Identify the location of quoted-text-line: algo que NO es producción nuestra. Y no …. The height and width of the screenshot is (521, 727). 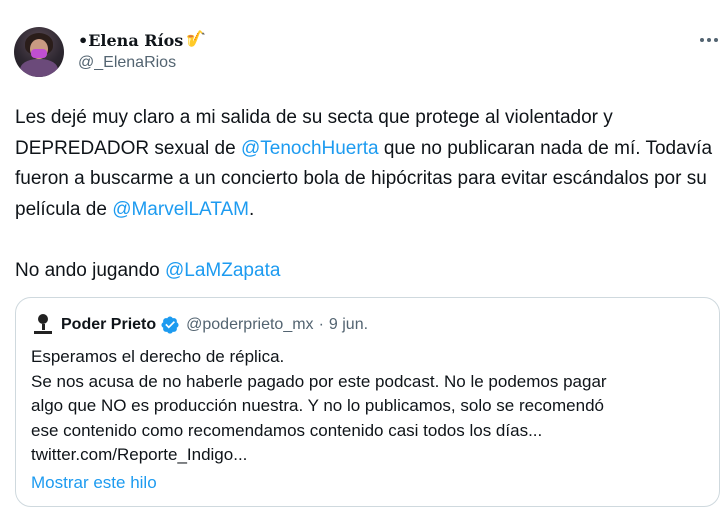
(317, 405).